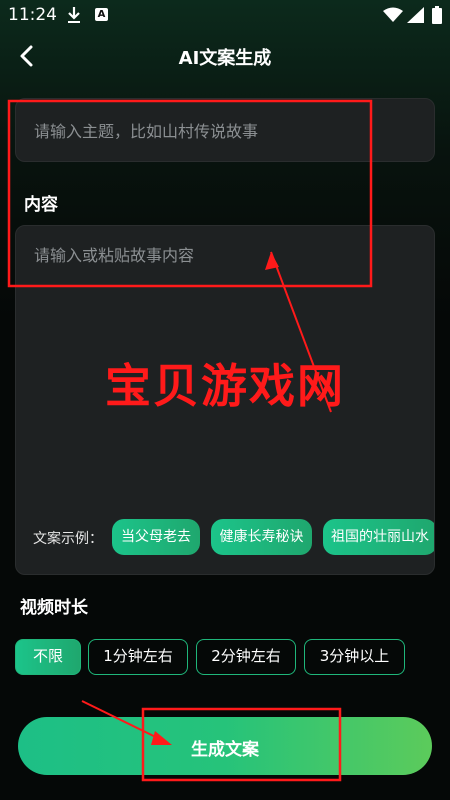 The width and height of the screenshot is (450, 800). I want to click on status-bar: 11:24 A, so click(225, 16).